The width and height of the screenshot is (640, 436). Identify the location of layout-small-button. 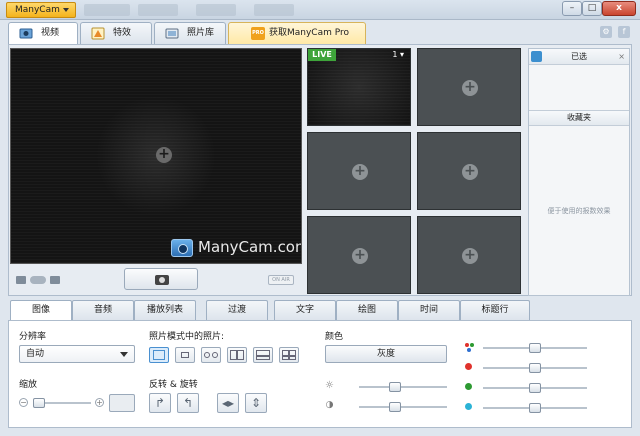
(185, 355).